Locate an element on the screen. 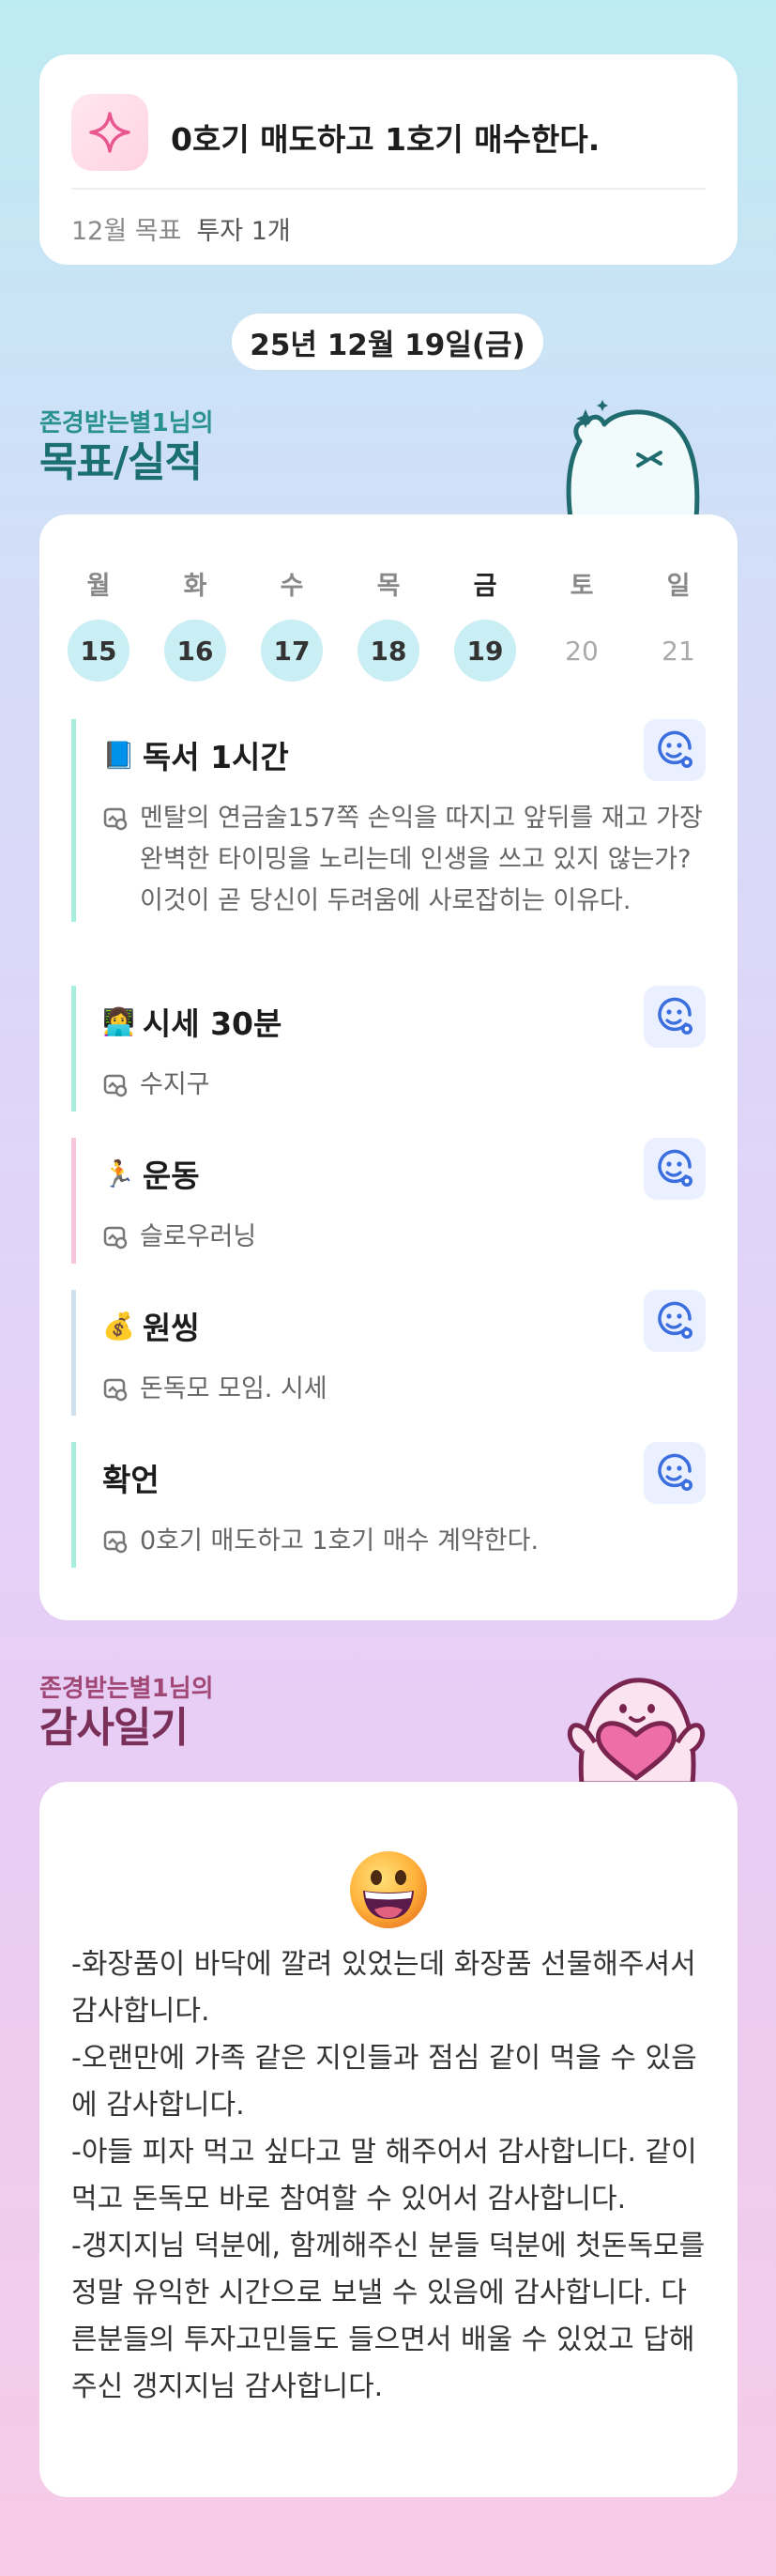 This screenshot has height=2576, width=776. day-name: 월 is located at coordinates (98, 586).